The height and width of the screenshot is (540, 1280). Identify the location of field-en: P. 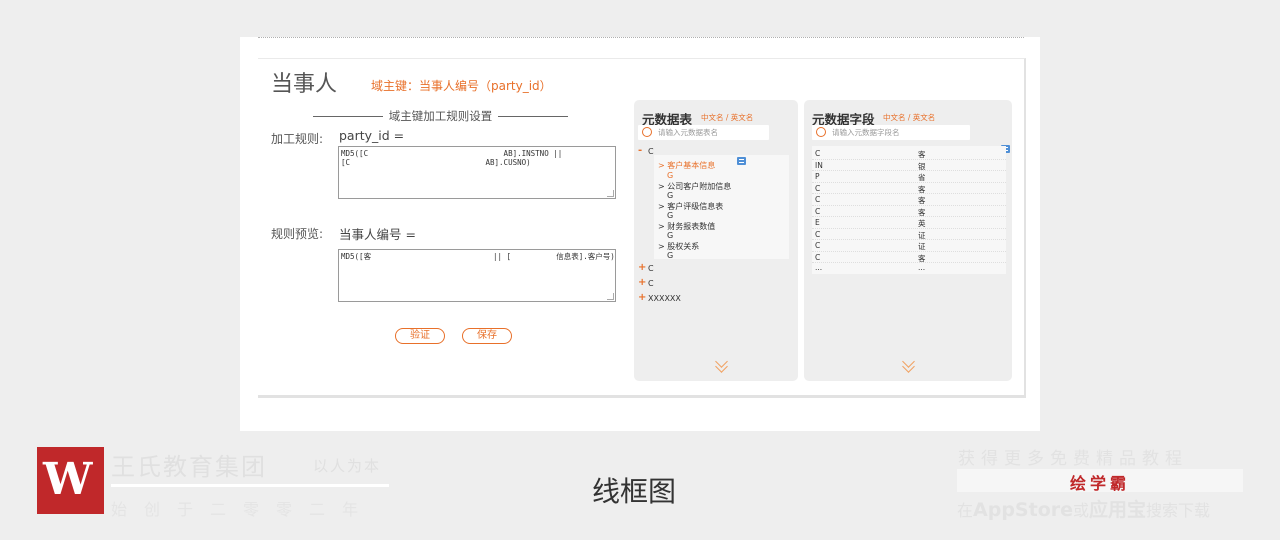
(817, 176).